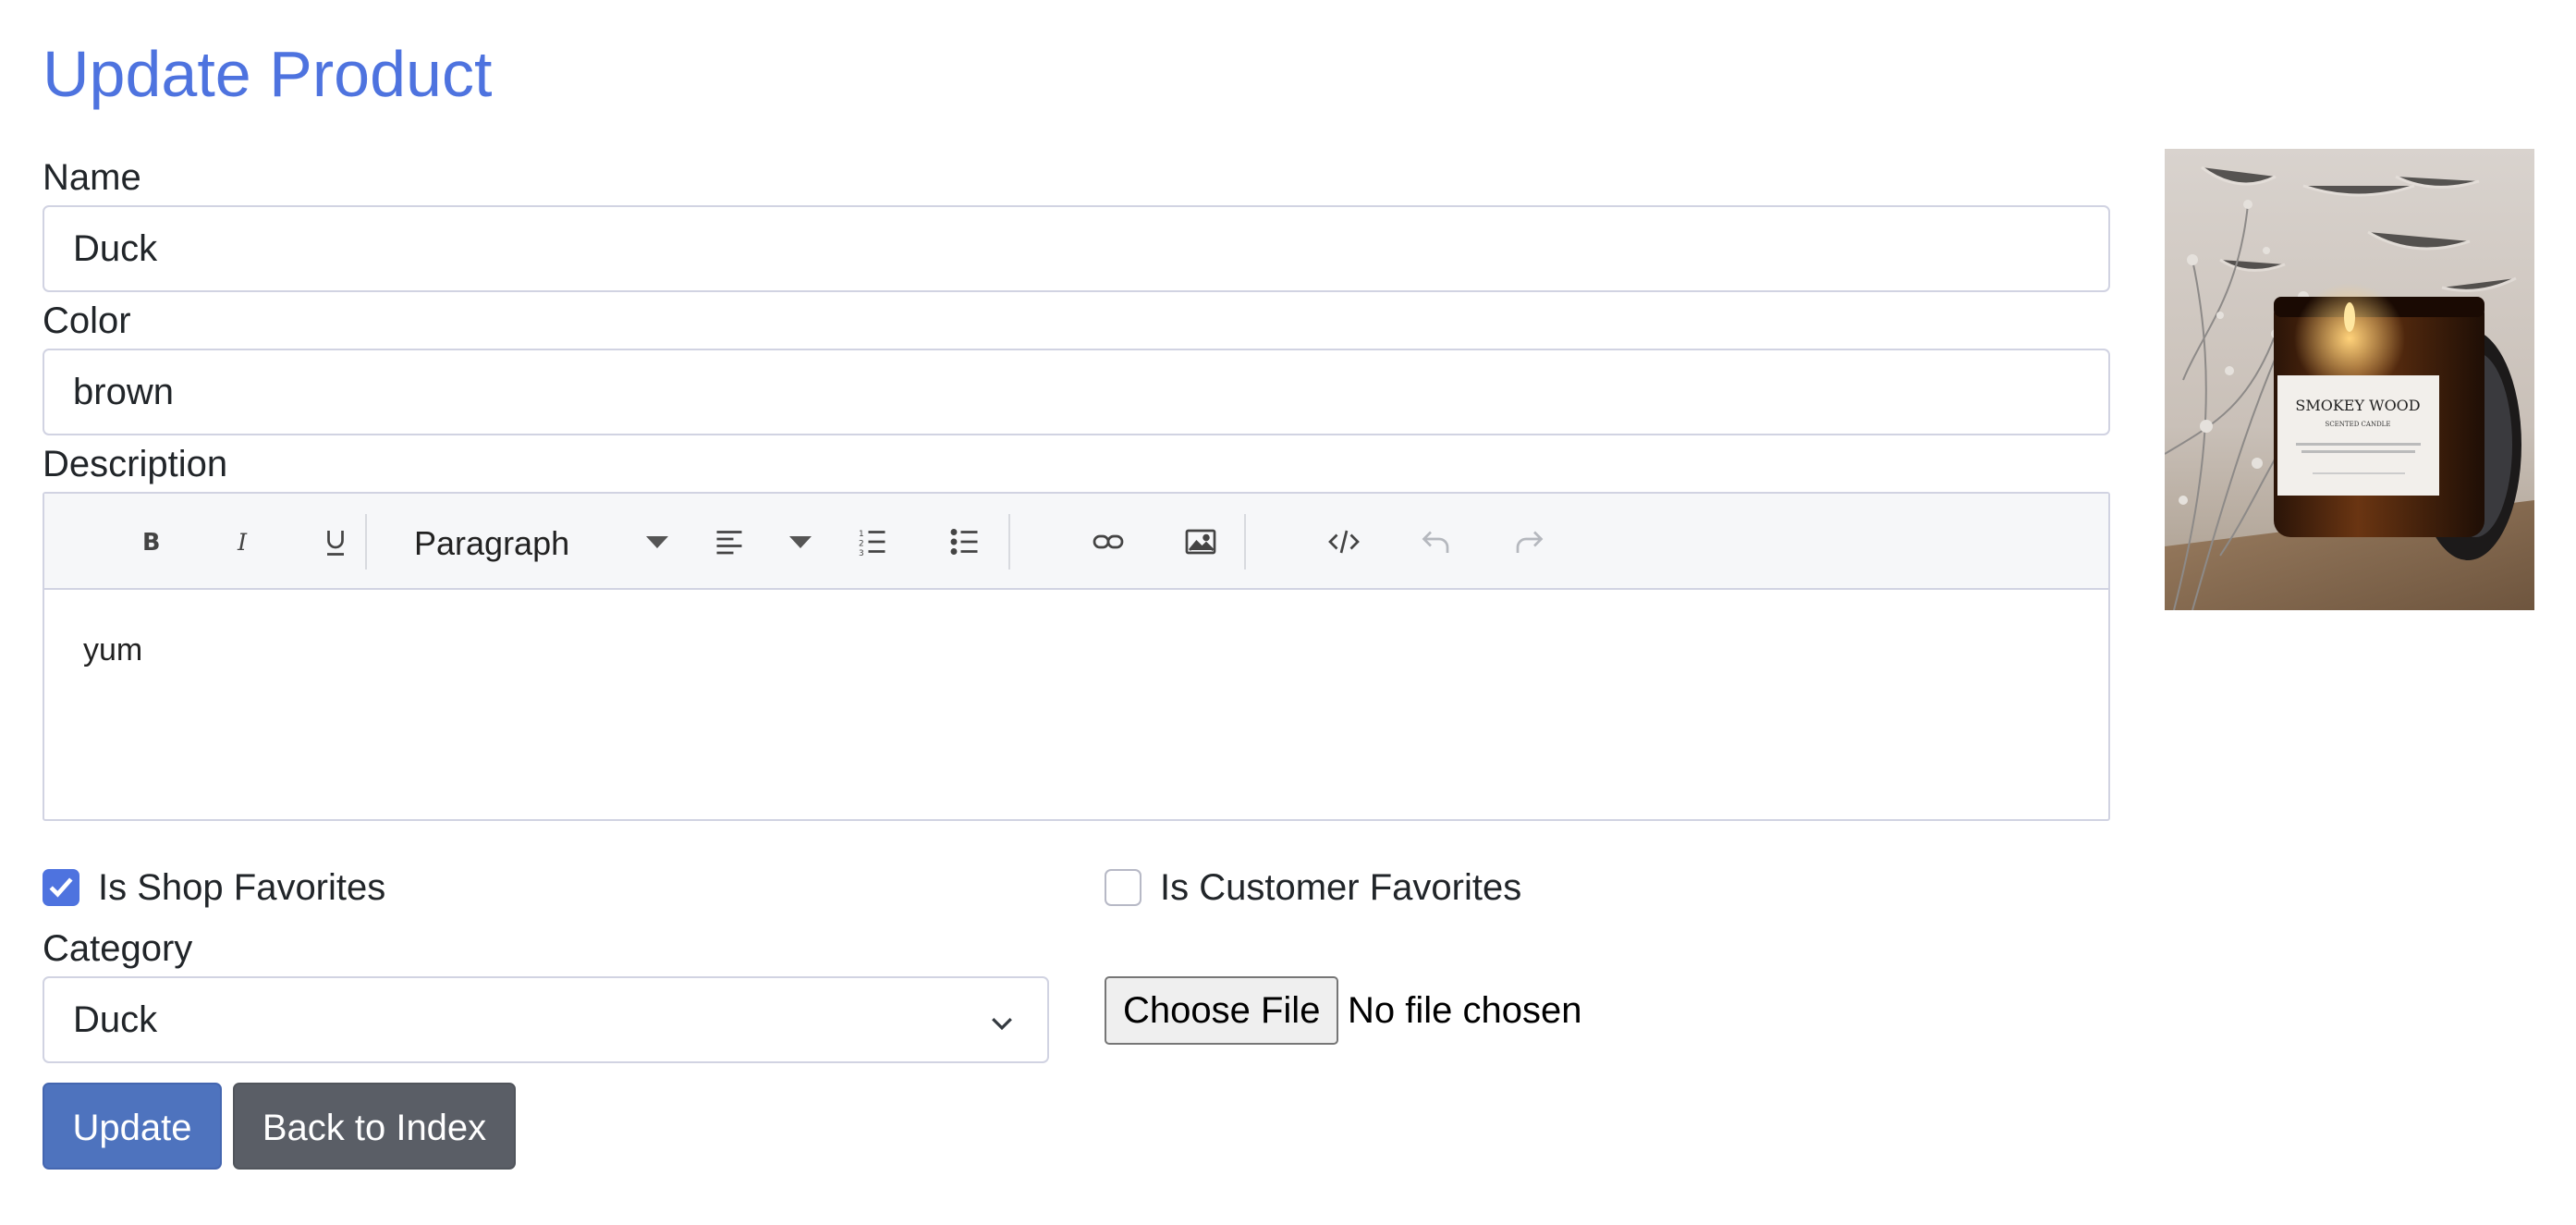  I want to click on underline-icon, so click(335, 542).